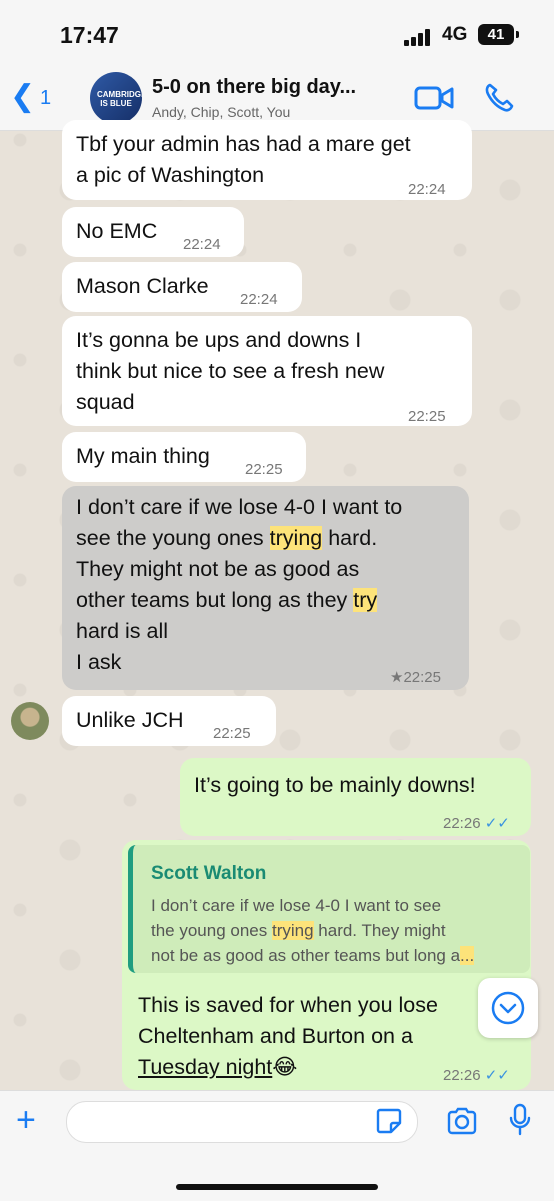 The image size is (554, 1201). What do you see at coordinates (105, 402) in the screenshot?
I see `message-text: squad` at bounding box center [105, 402].